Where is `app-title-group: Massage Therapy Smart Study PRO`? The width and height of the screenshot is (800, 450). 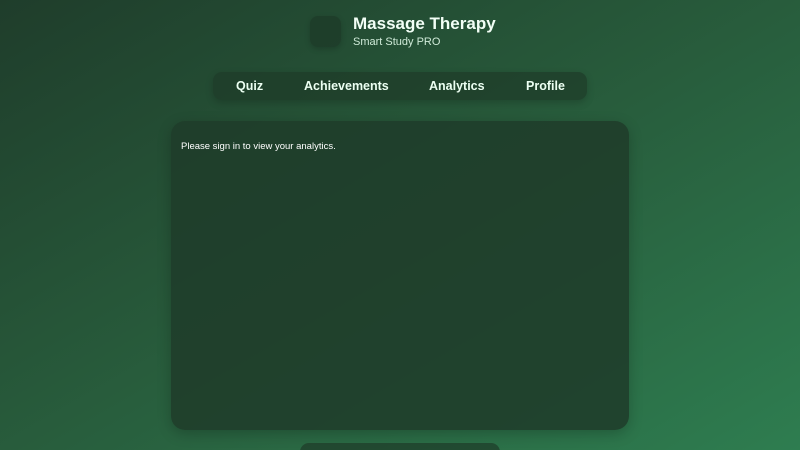
app-title-group: Massage Therapy Smart Study PRO is located at coordinates (424, 31).